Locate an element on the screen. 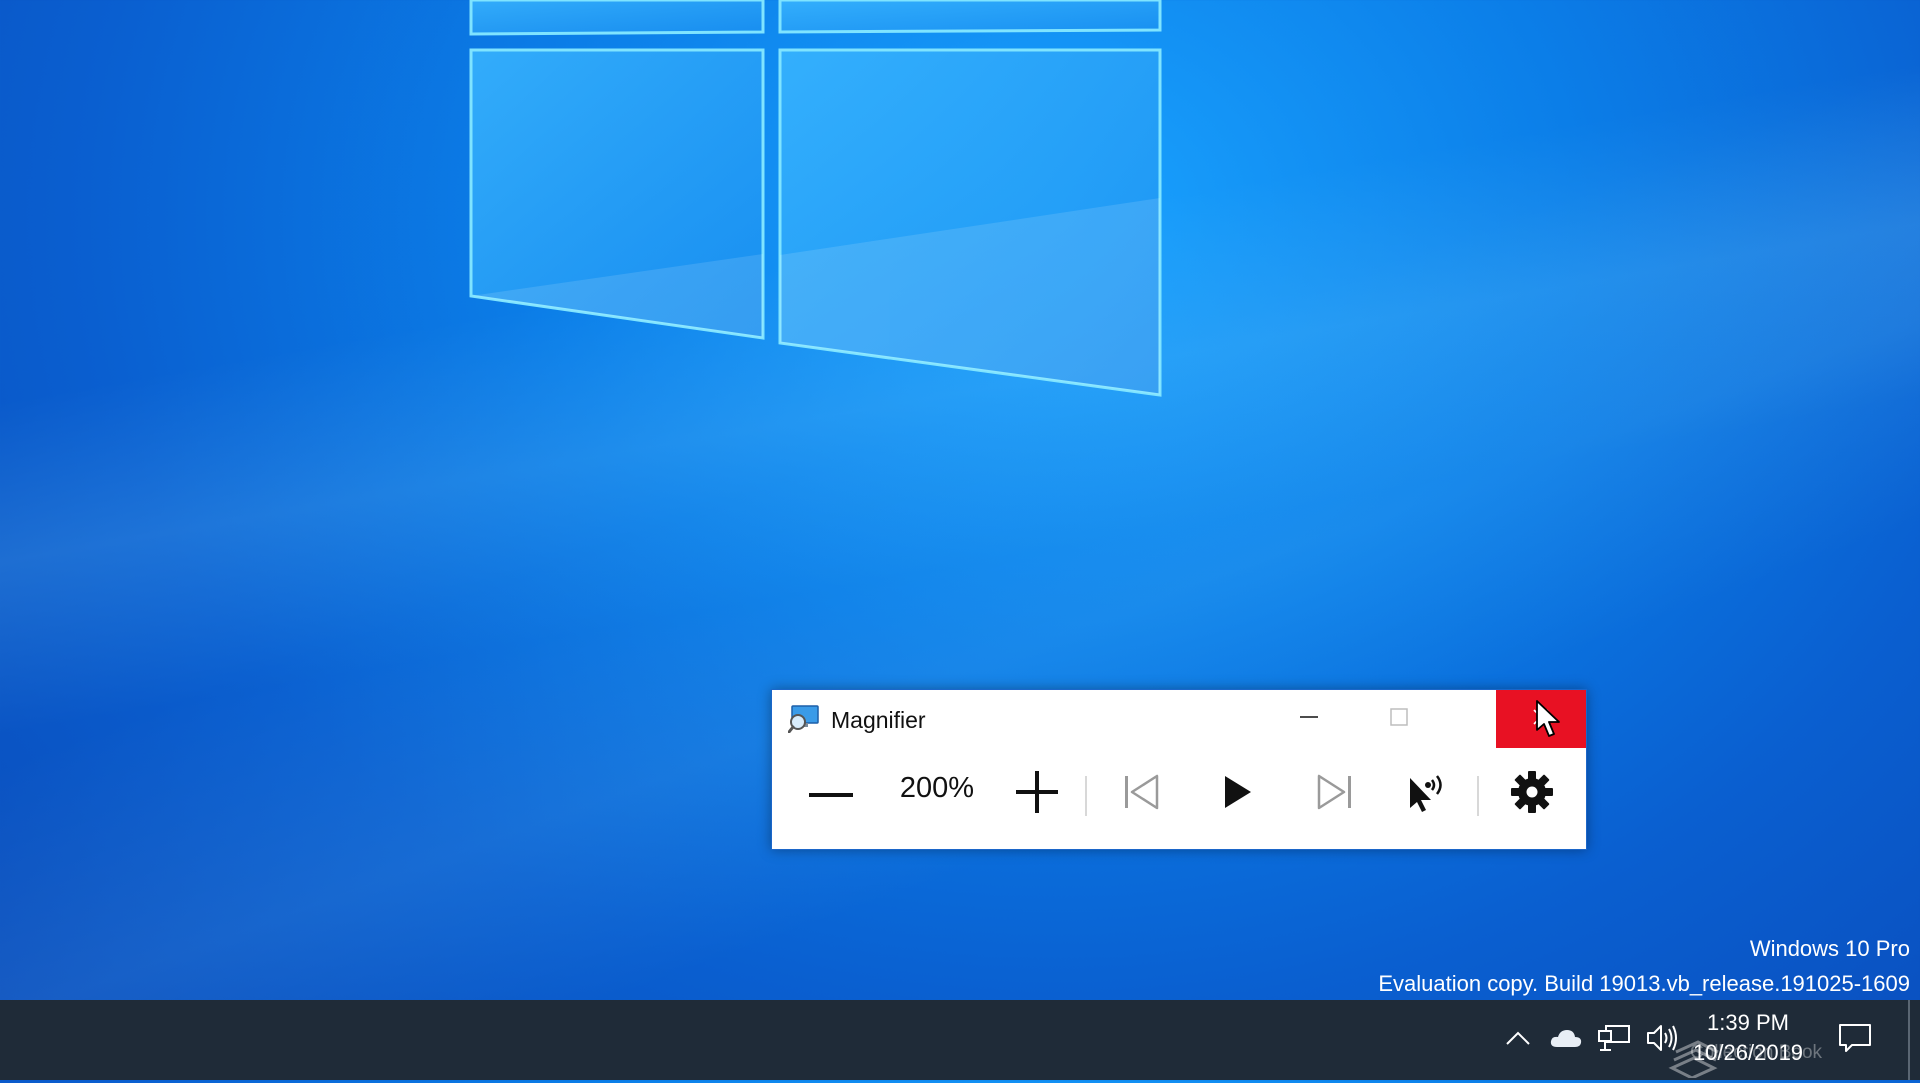  show-desktop-divider is located at coordinates (1909, 1040).